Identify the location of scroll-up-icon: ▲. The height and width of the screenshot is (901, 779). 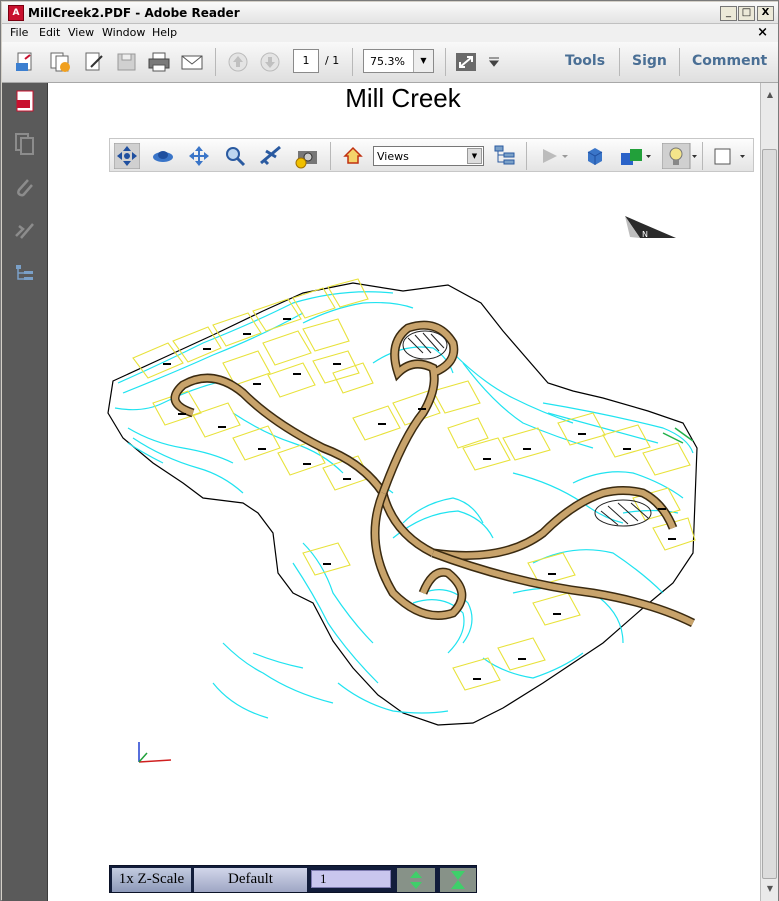
(770, 95).